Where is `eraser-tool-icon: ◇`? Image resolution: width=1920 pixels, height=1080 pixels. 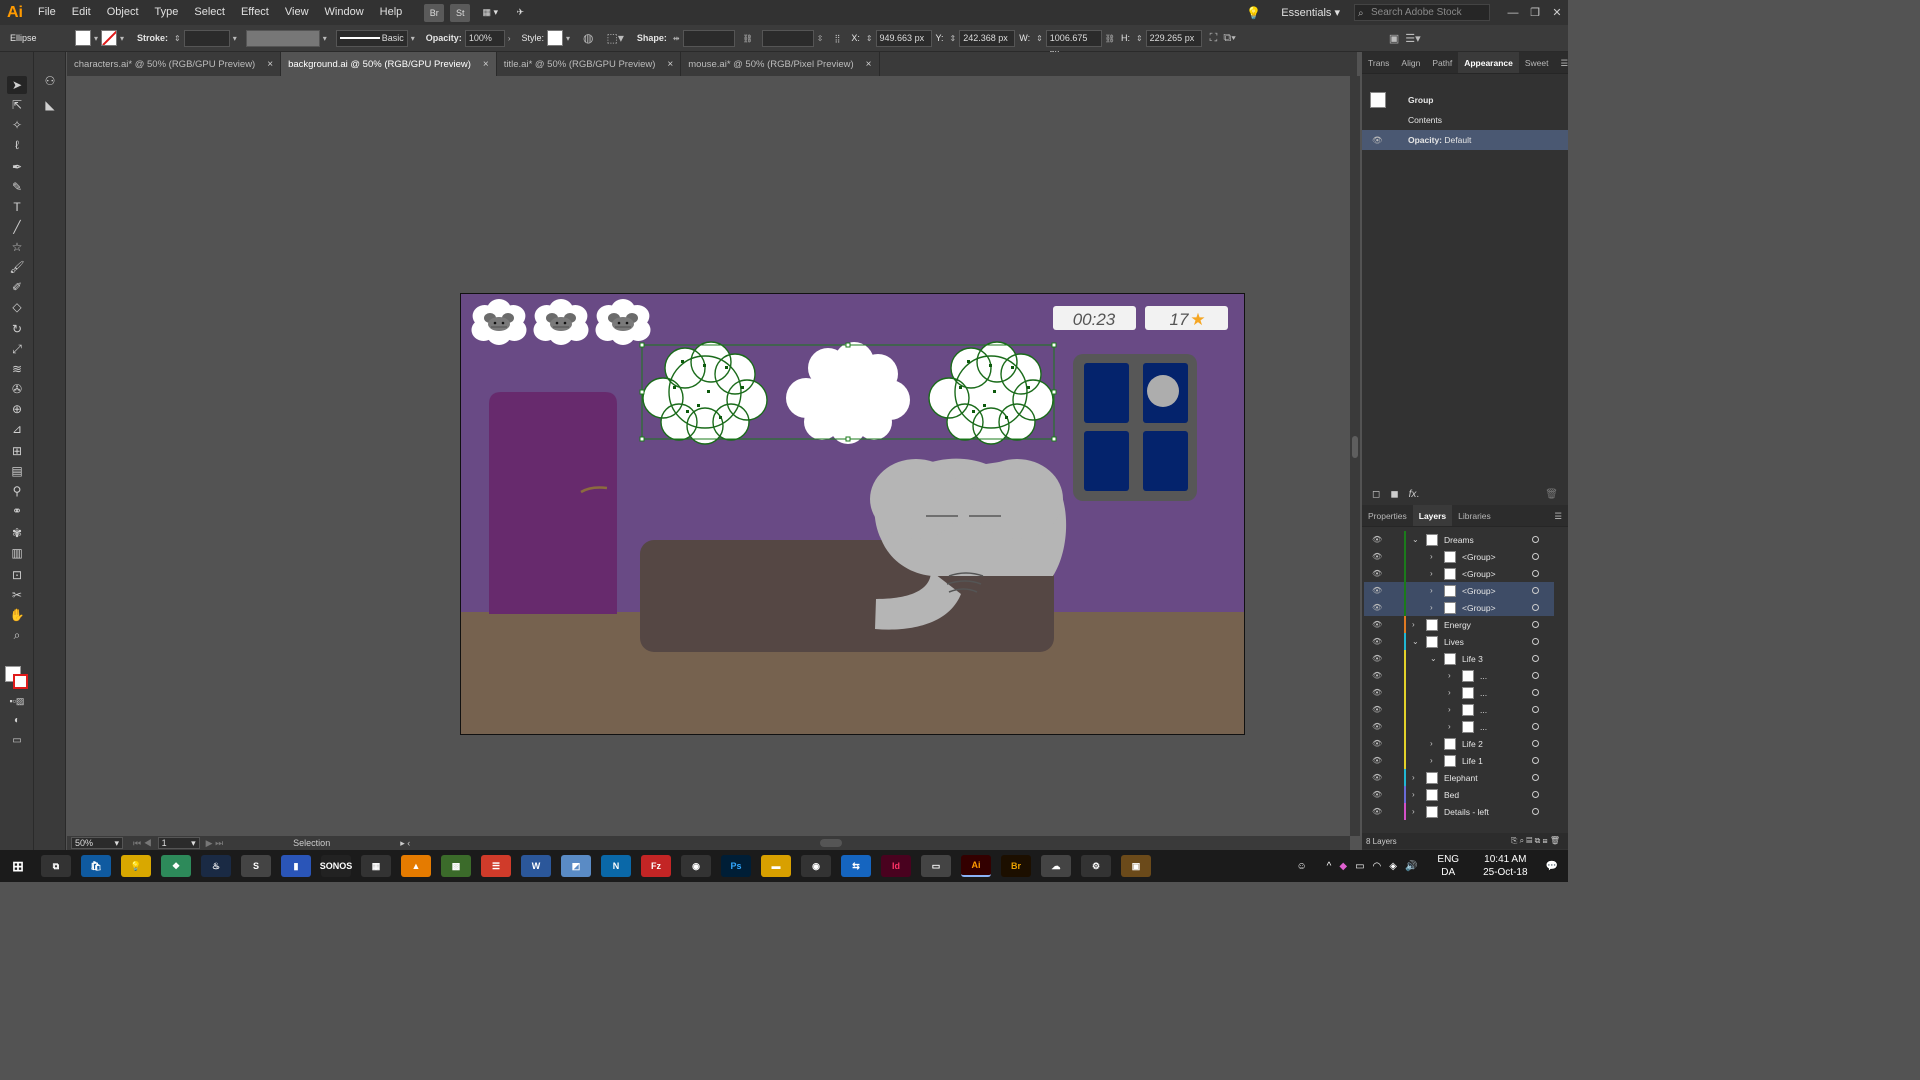
eraser-tool-icon: ◇ is located at coordinates (17, 307).